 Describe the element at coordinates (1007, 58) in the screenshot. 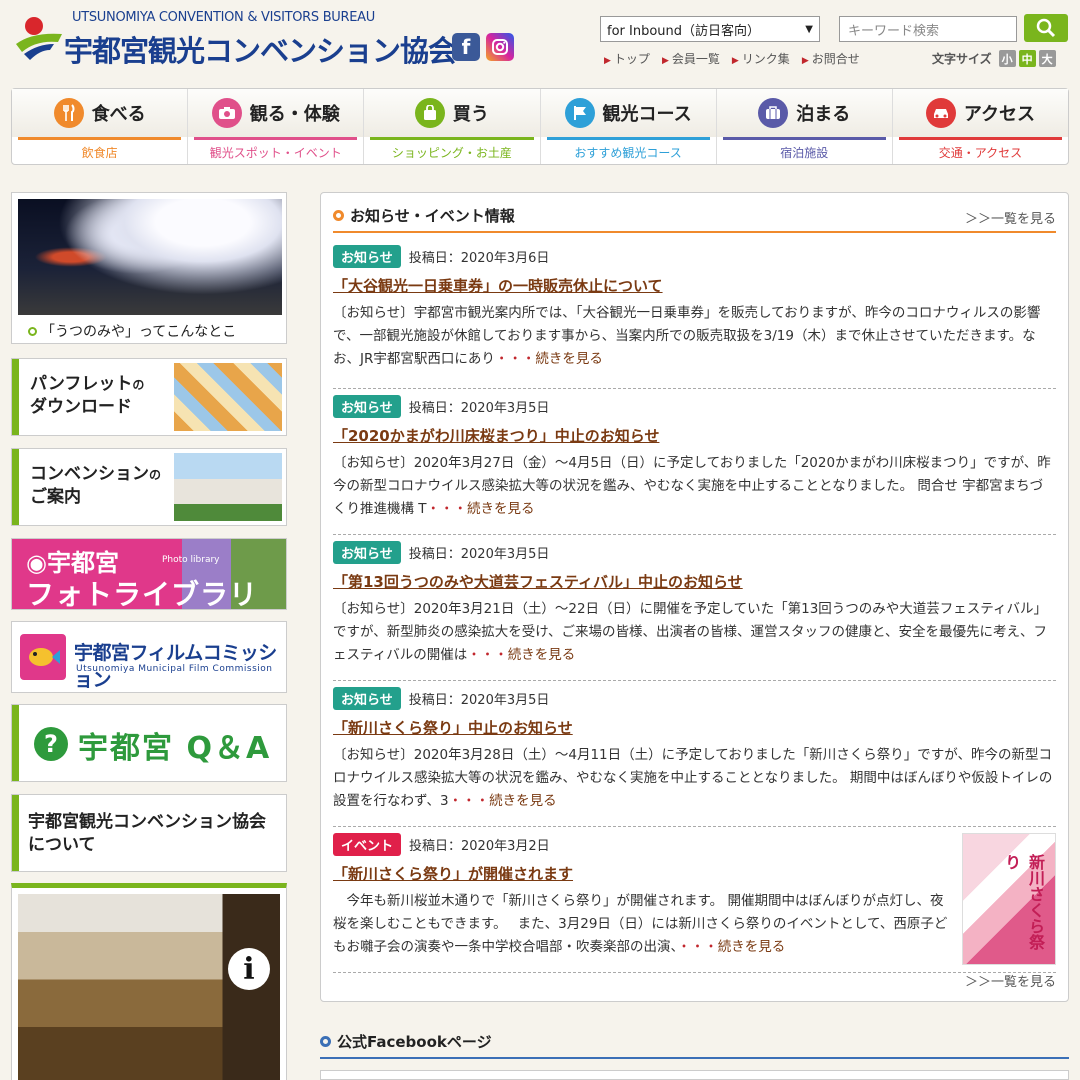

I see `font-size-small-button: 小` at that location.